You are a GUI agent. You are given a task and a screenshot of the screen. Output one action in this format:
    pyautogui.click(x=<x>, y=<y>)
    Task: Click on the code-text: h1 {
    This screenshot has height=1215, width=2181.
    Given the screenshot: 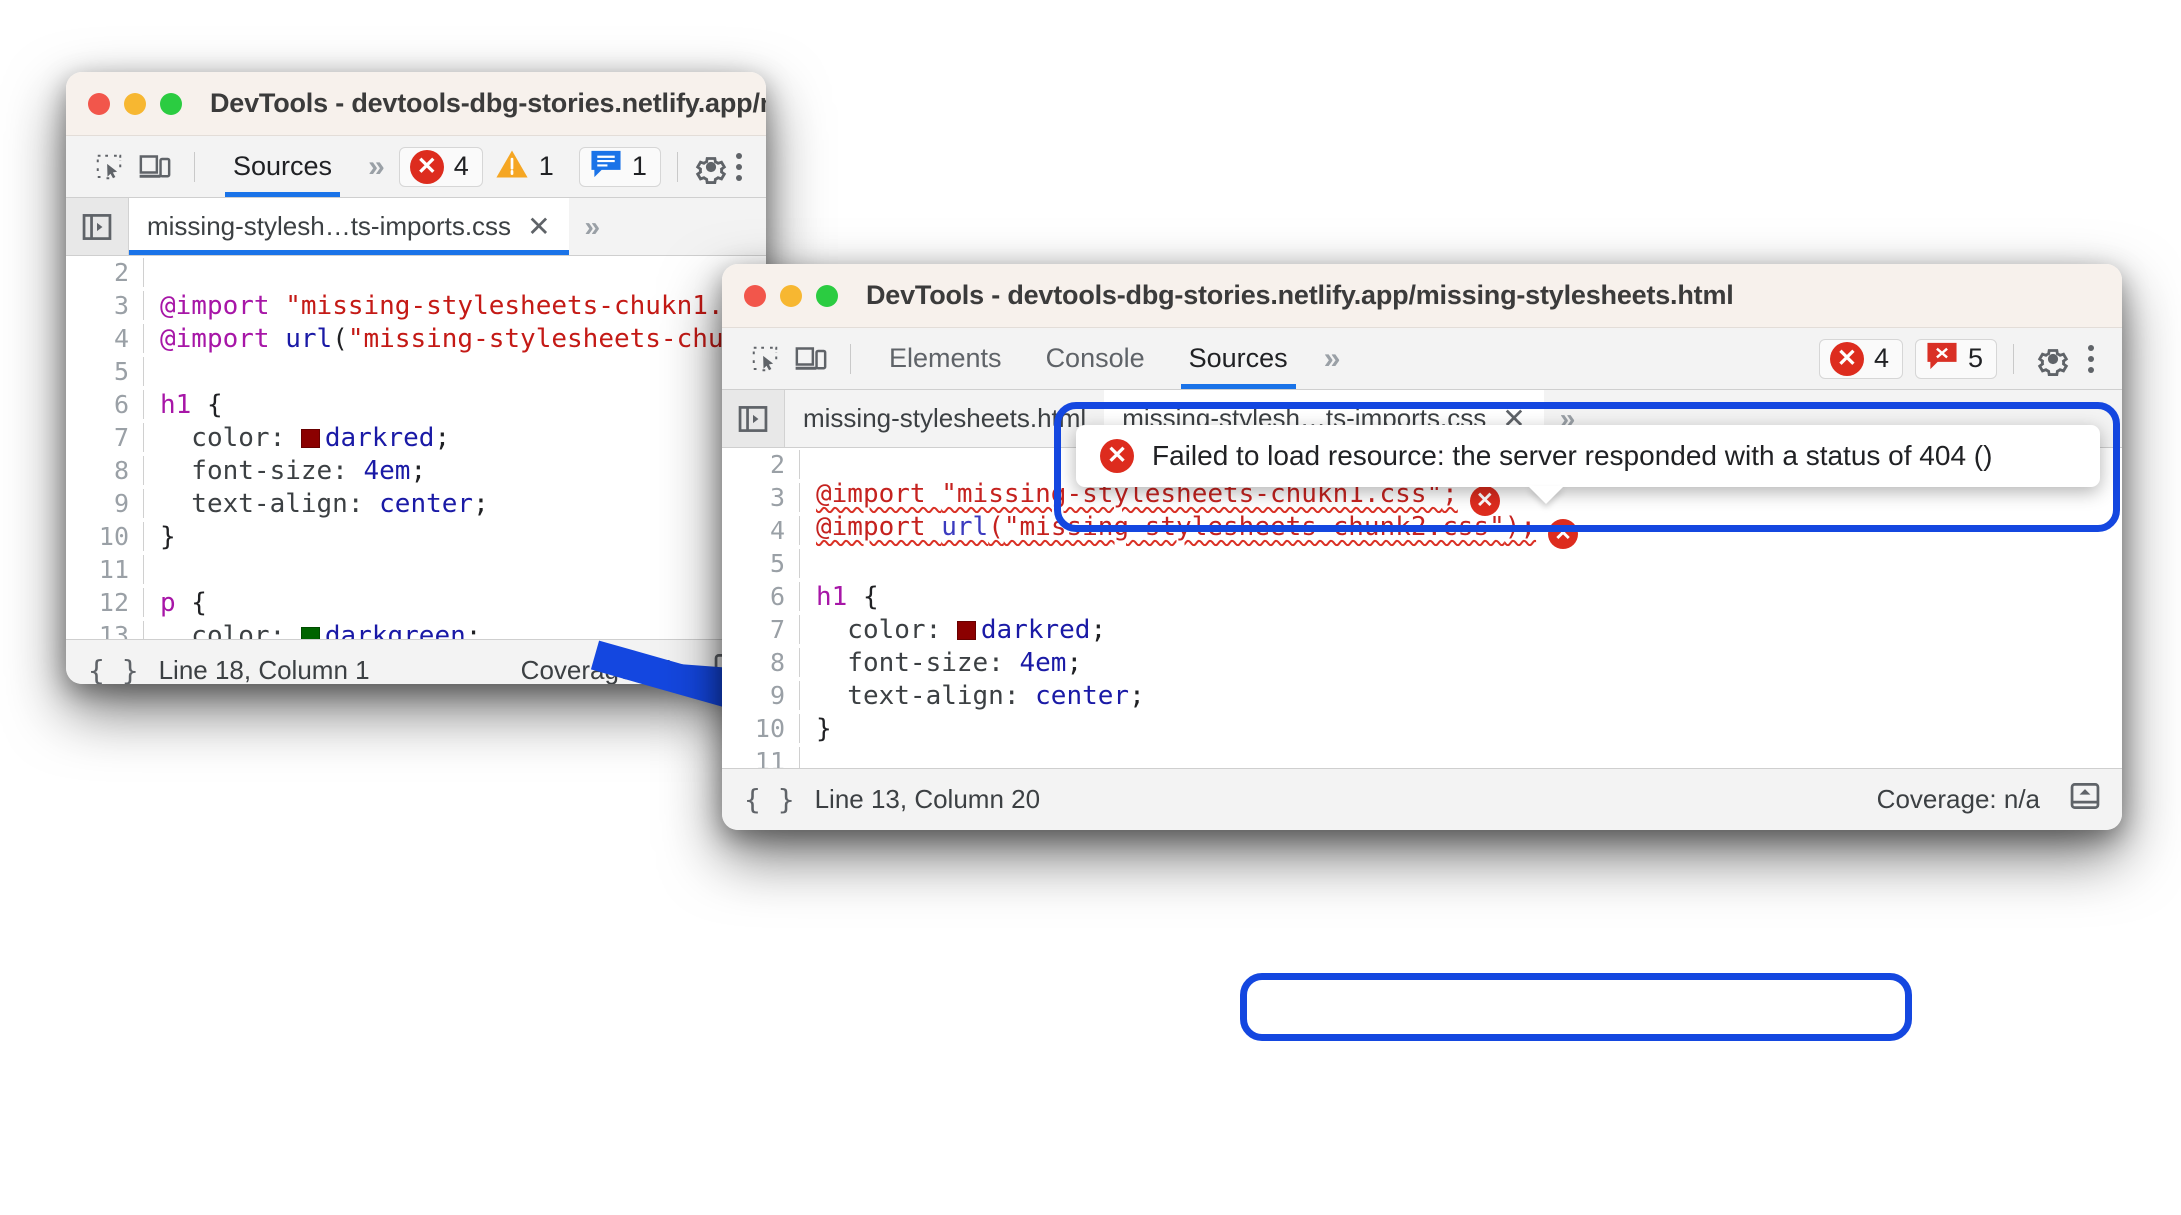 What is the action you would take?
    pyautogui.click(x=183, y=405)
    